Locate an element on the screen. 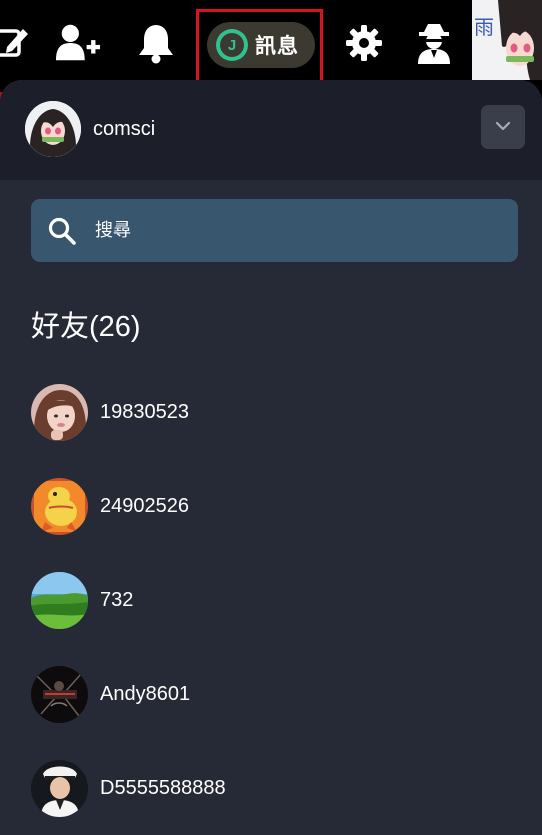 The image size is (542, 835). bell-icon is located at coordinates (156, 43).